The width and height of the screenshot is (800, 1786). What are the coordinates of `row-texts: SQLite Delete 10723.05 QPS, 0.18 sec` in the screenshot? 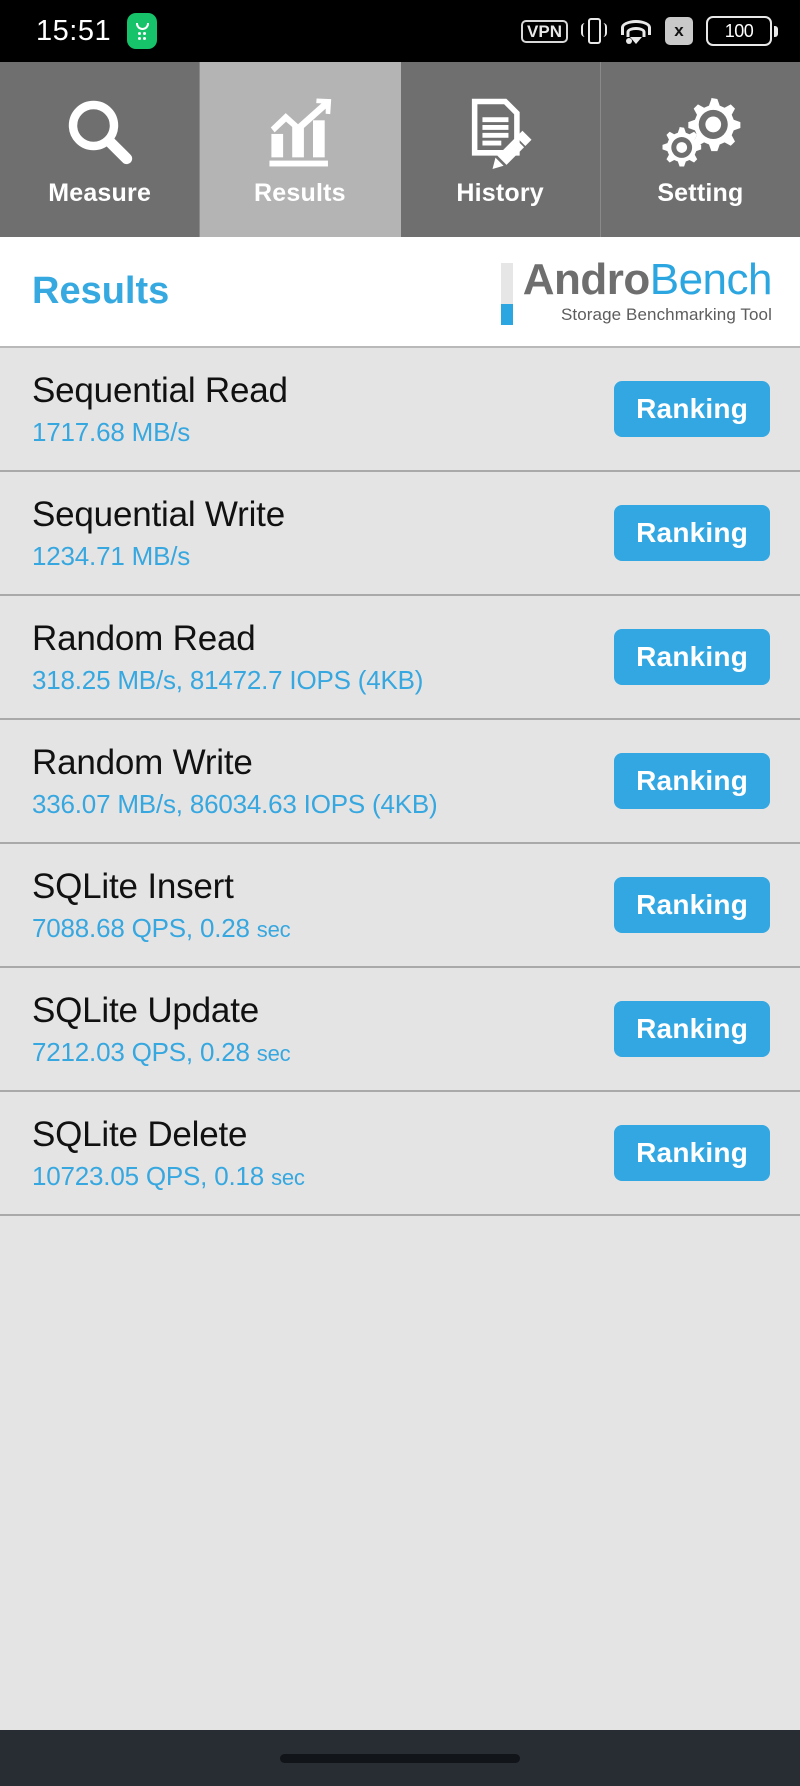 It's located at (168, 1153).